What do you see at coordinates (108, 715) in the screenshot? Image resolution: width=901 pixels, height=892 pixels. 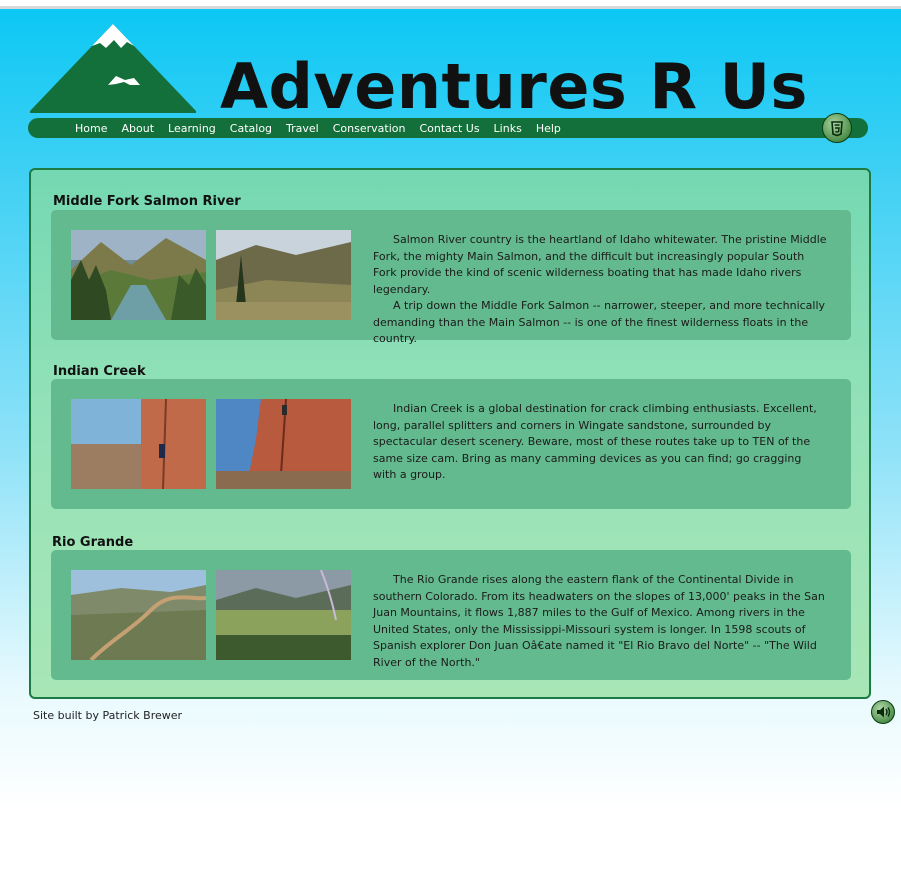 I see `footer-credit: Site built by Patrick Brewer` at bounding box center [108, 715].